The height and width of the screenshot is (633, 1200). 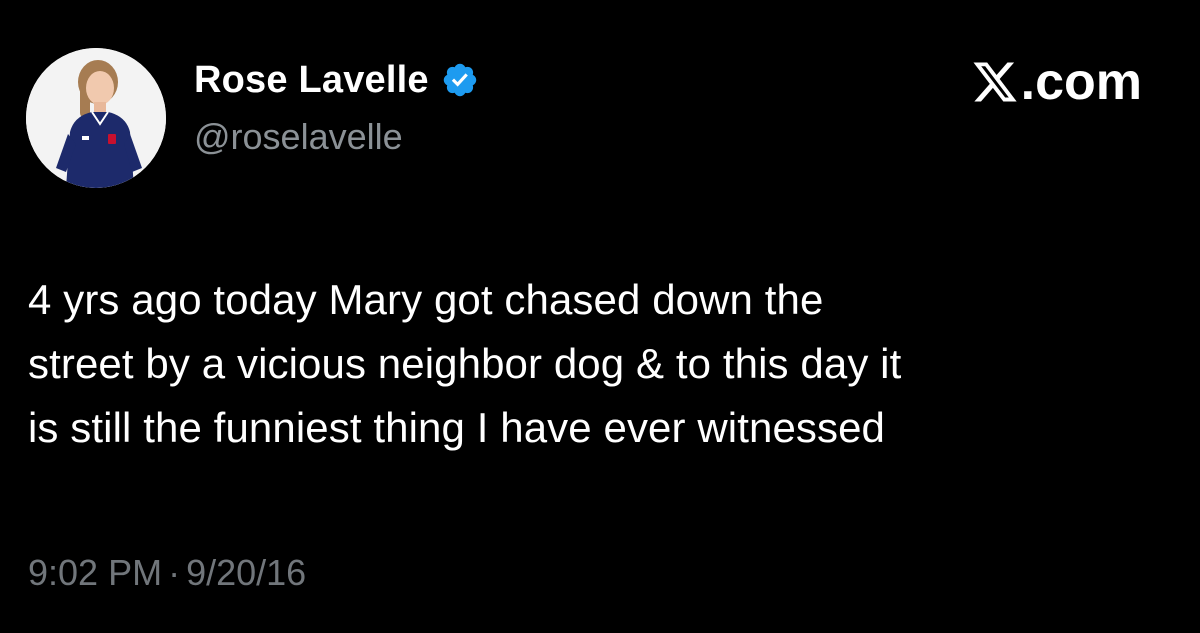 I want to click on display-name: Rose Lavelle, so click(x=311, y=80).